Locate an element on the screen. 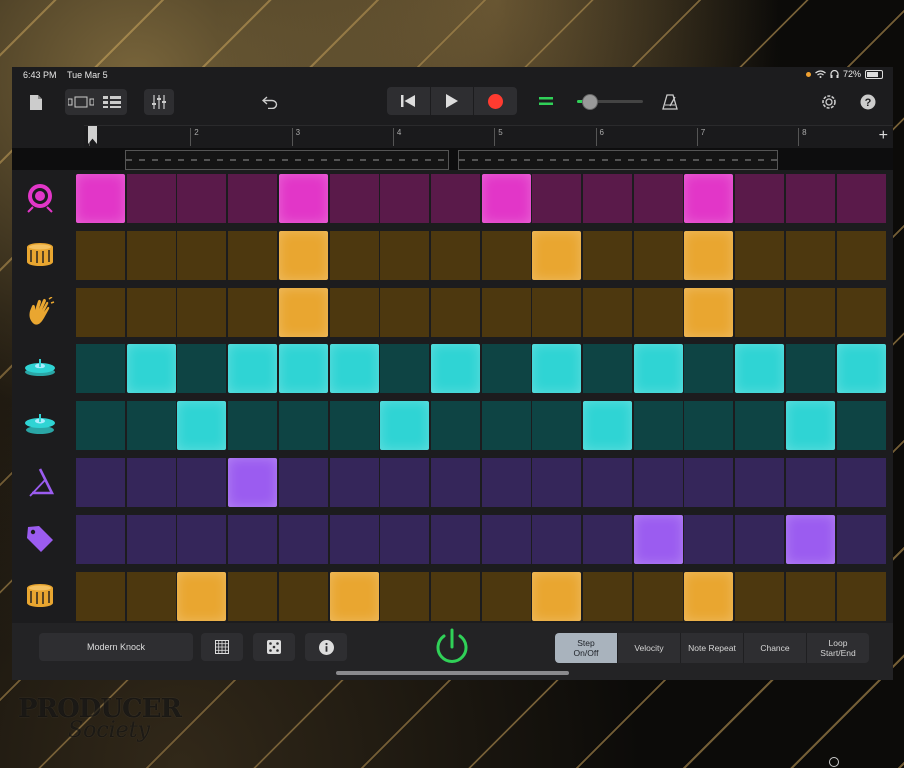  cymbal-open-icon is located at coordinates (40, 425).